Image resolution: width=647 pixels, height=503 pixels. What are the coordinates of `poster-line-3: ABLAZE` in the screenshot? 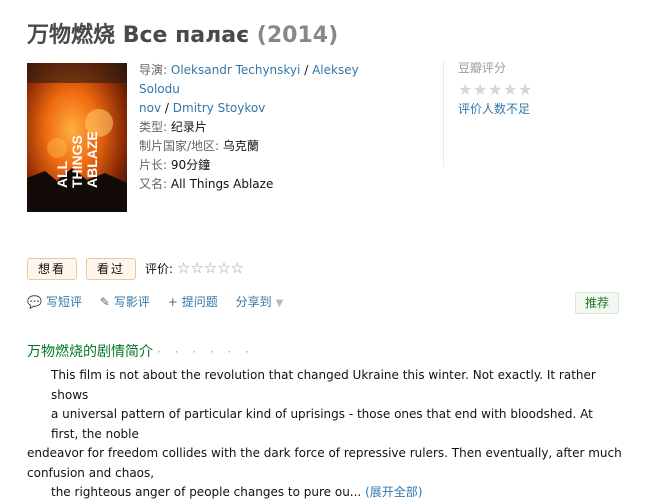 It's located at (92, 159).